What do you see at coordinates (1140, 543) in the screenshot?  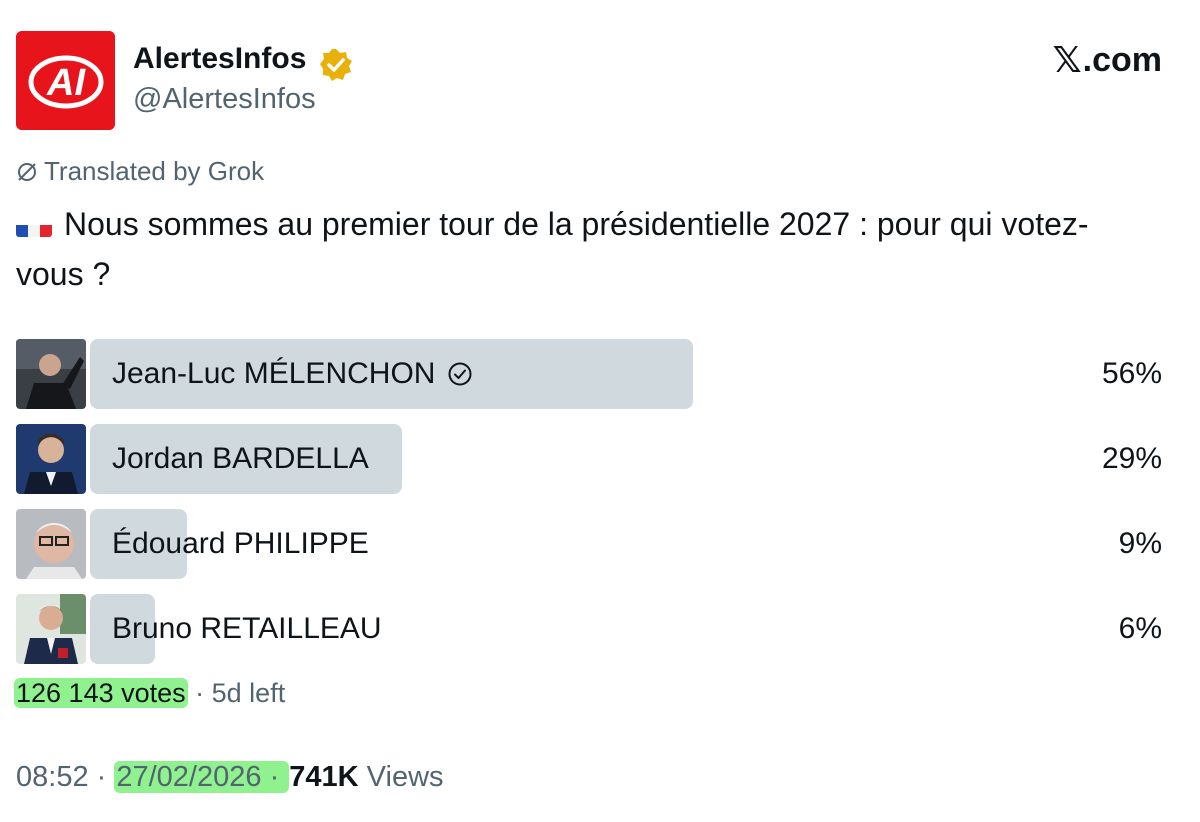 I see `poll-option-percent: 9%` at bounding box center [1140, 543].